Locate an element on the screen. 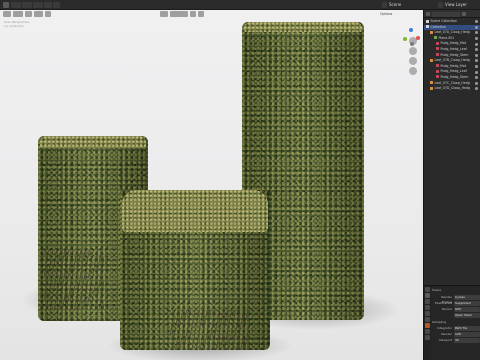 The width and height of the screenshot is (480, 360). menu-file is located at coordinates (16, 5).